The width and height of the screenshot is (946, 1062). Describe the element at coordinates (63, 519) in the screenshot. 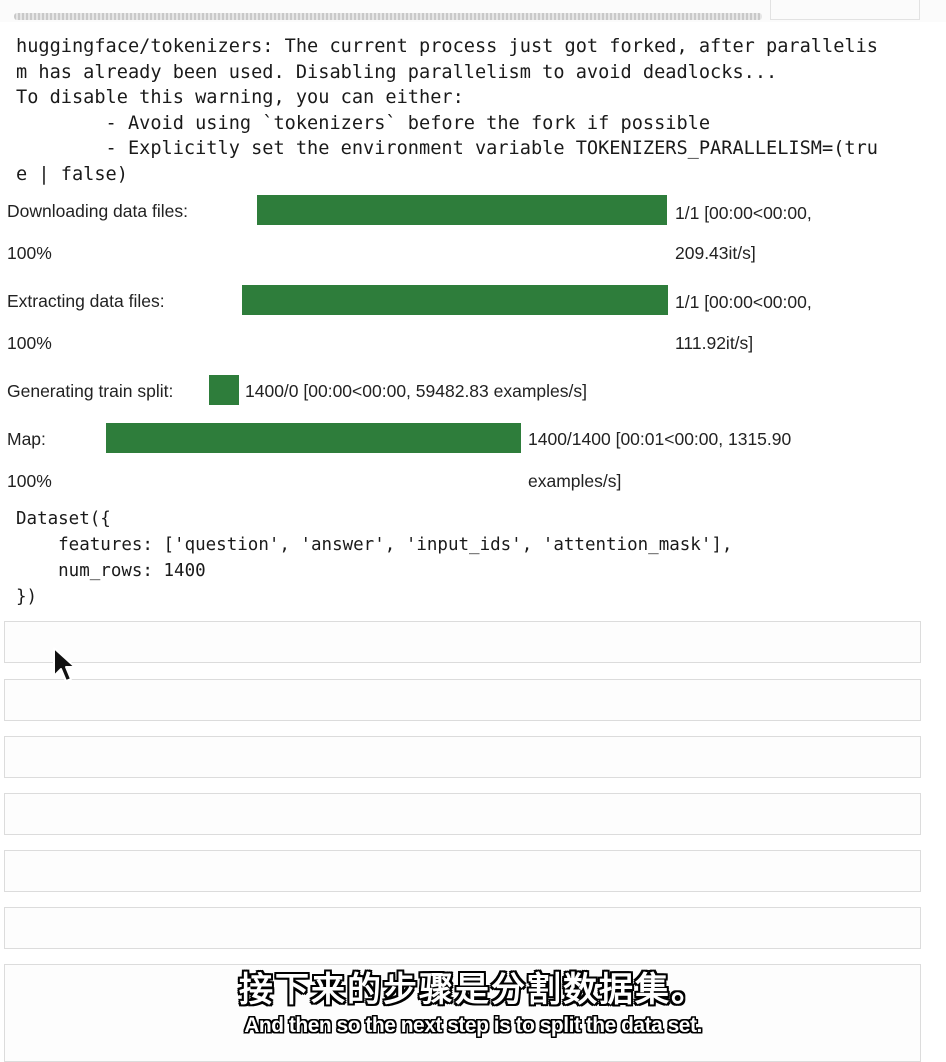

I see `dataset-line: Dataset({` at that location.